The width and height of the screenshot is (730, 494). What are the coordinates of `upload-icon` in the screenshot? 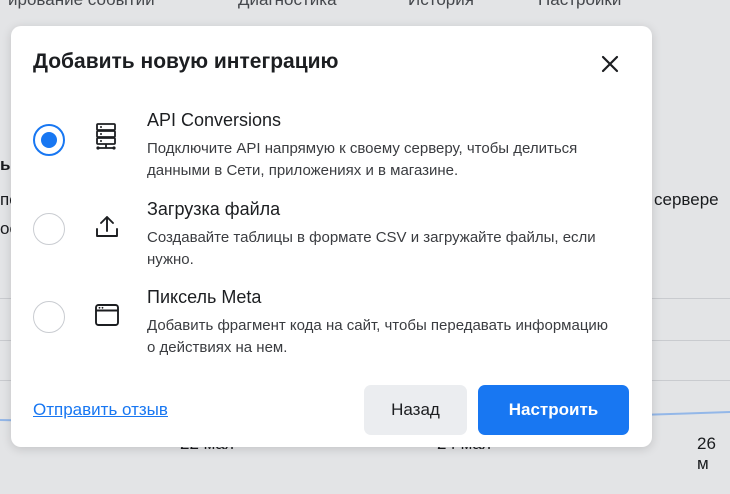 It's located at (107, 226).